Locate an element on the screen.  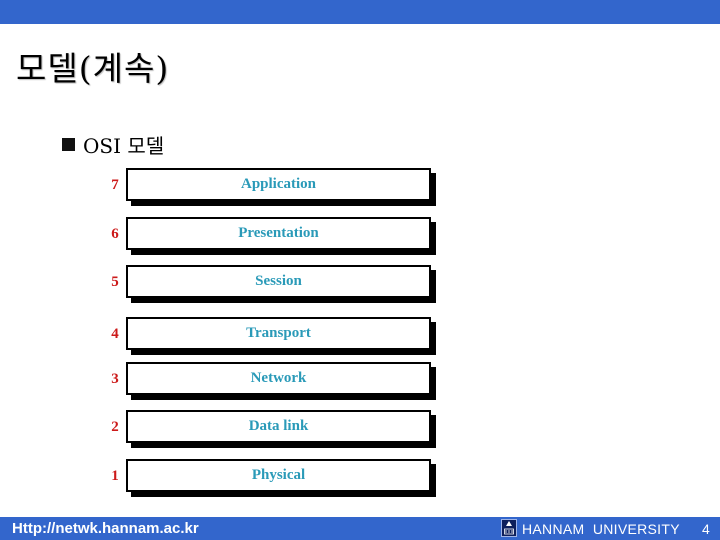
layer-box: Network is located at coordinates (278, 378).